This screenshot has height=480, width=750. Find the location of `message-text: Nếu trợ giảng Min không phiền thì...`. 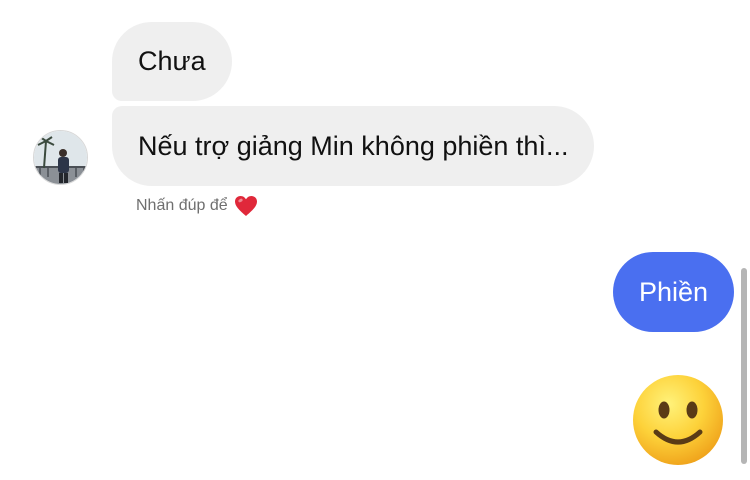

message-text: Nếu trợ giảng Min không phiền thì... is located at coordinates (353, 145).